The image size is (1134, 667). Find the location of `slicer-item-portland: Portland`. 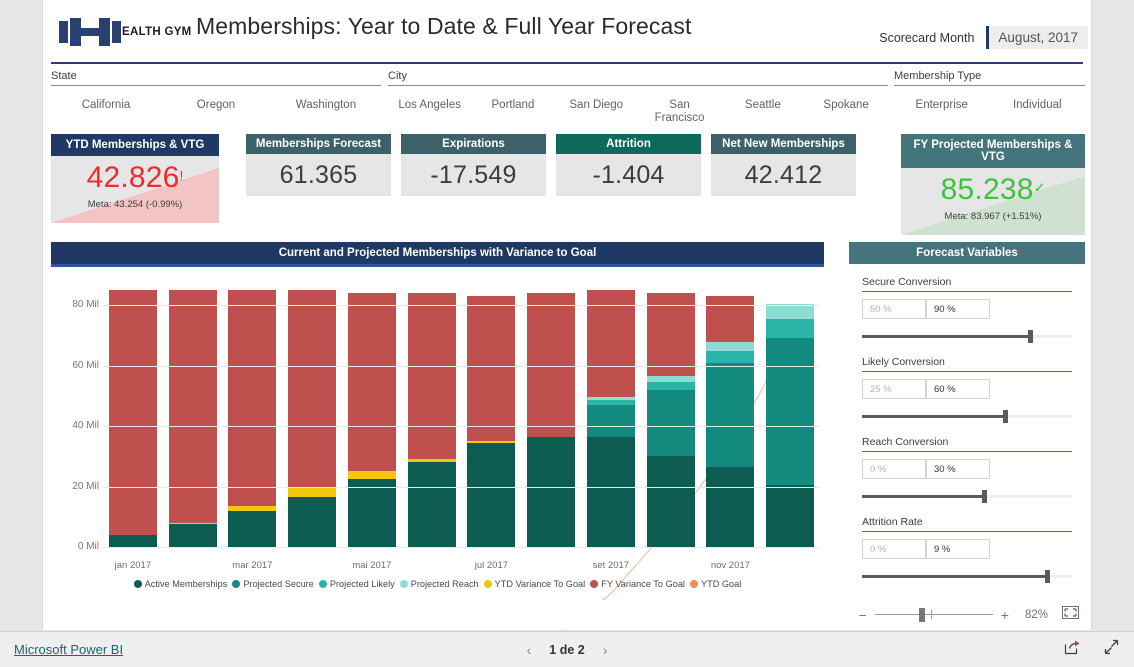

slicer-item-portland: Portland is located at coordinates (512, 112).